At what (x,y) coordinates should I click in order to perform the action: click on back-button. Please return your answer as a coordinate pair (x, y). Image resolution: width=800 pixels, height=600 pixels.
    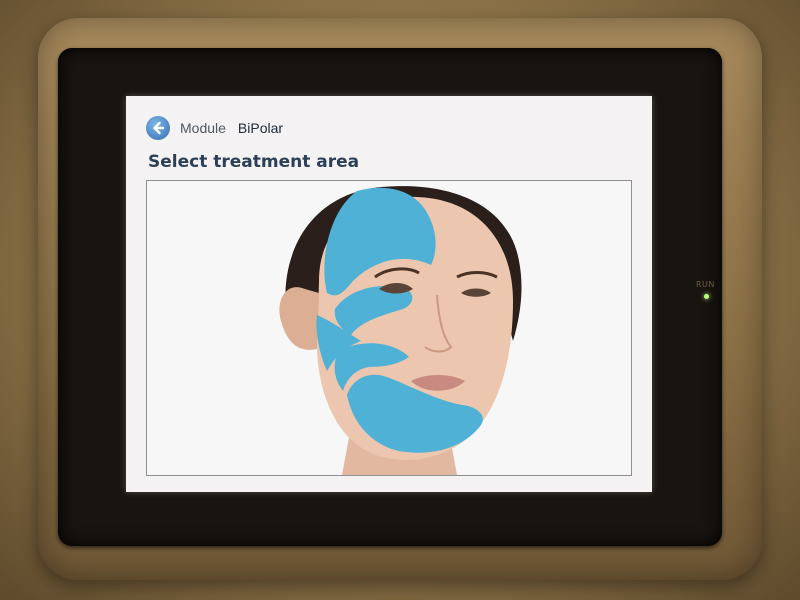
    Looking at the image, I should click on (158, 128).